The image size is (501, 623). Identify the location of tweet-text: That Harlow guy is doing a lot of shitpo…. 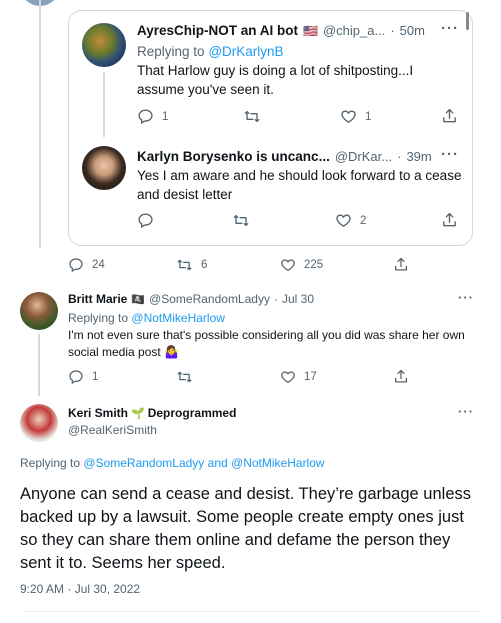
(275, 80).